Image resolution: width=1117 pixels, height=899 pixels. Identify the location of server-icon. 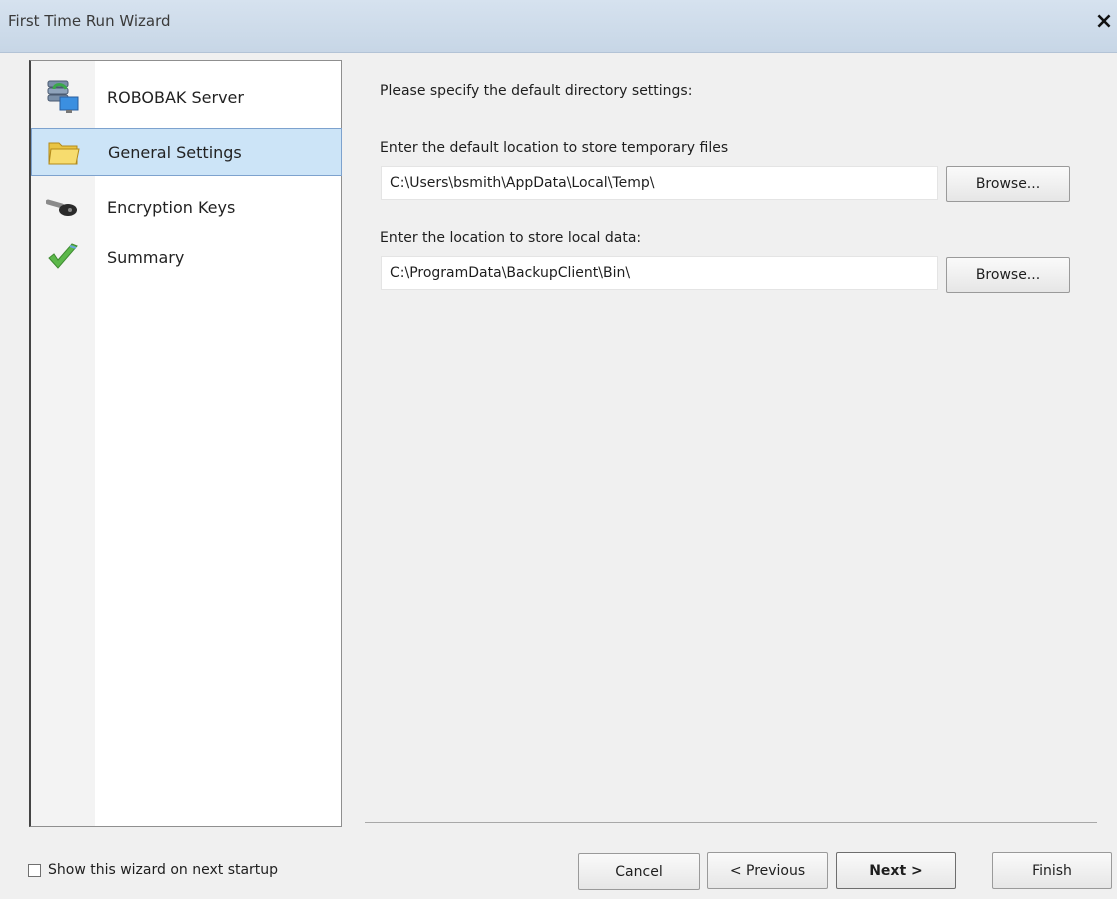
(63, 97).